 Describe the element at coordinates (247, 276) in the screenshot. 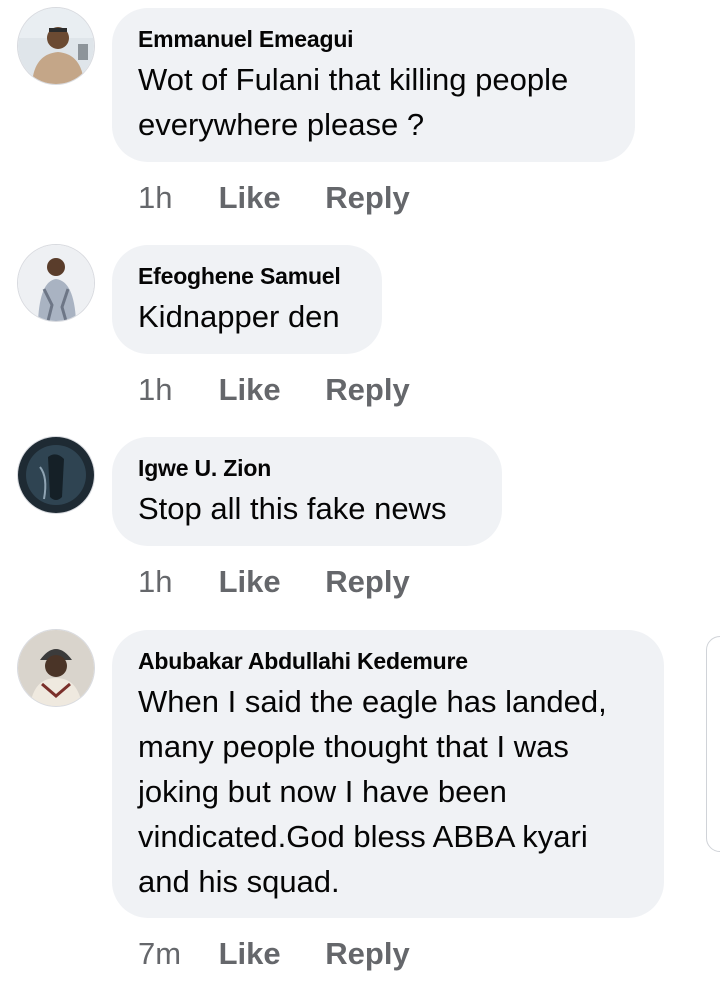

I see `comment-author: Efeoghene Samuel` at that location.